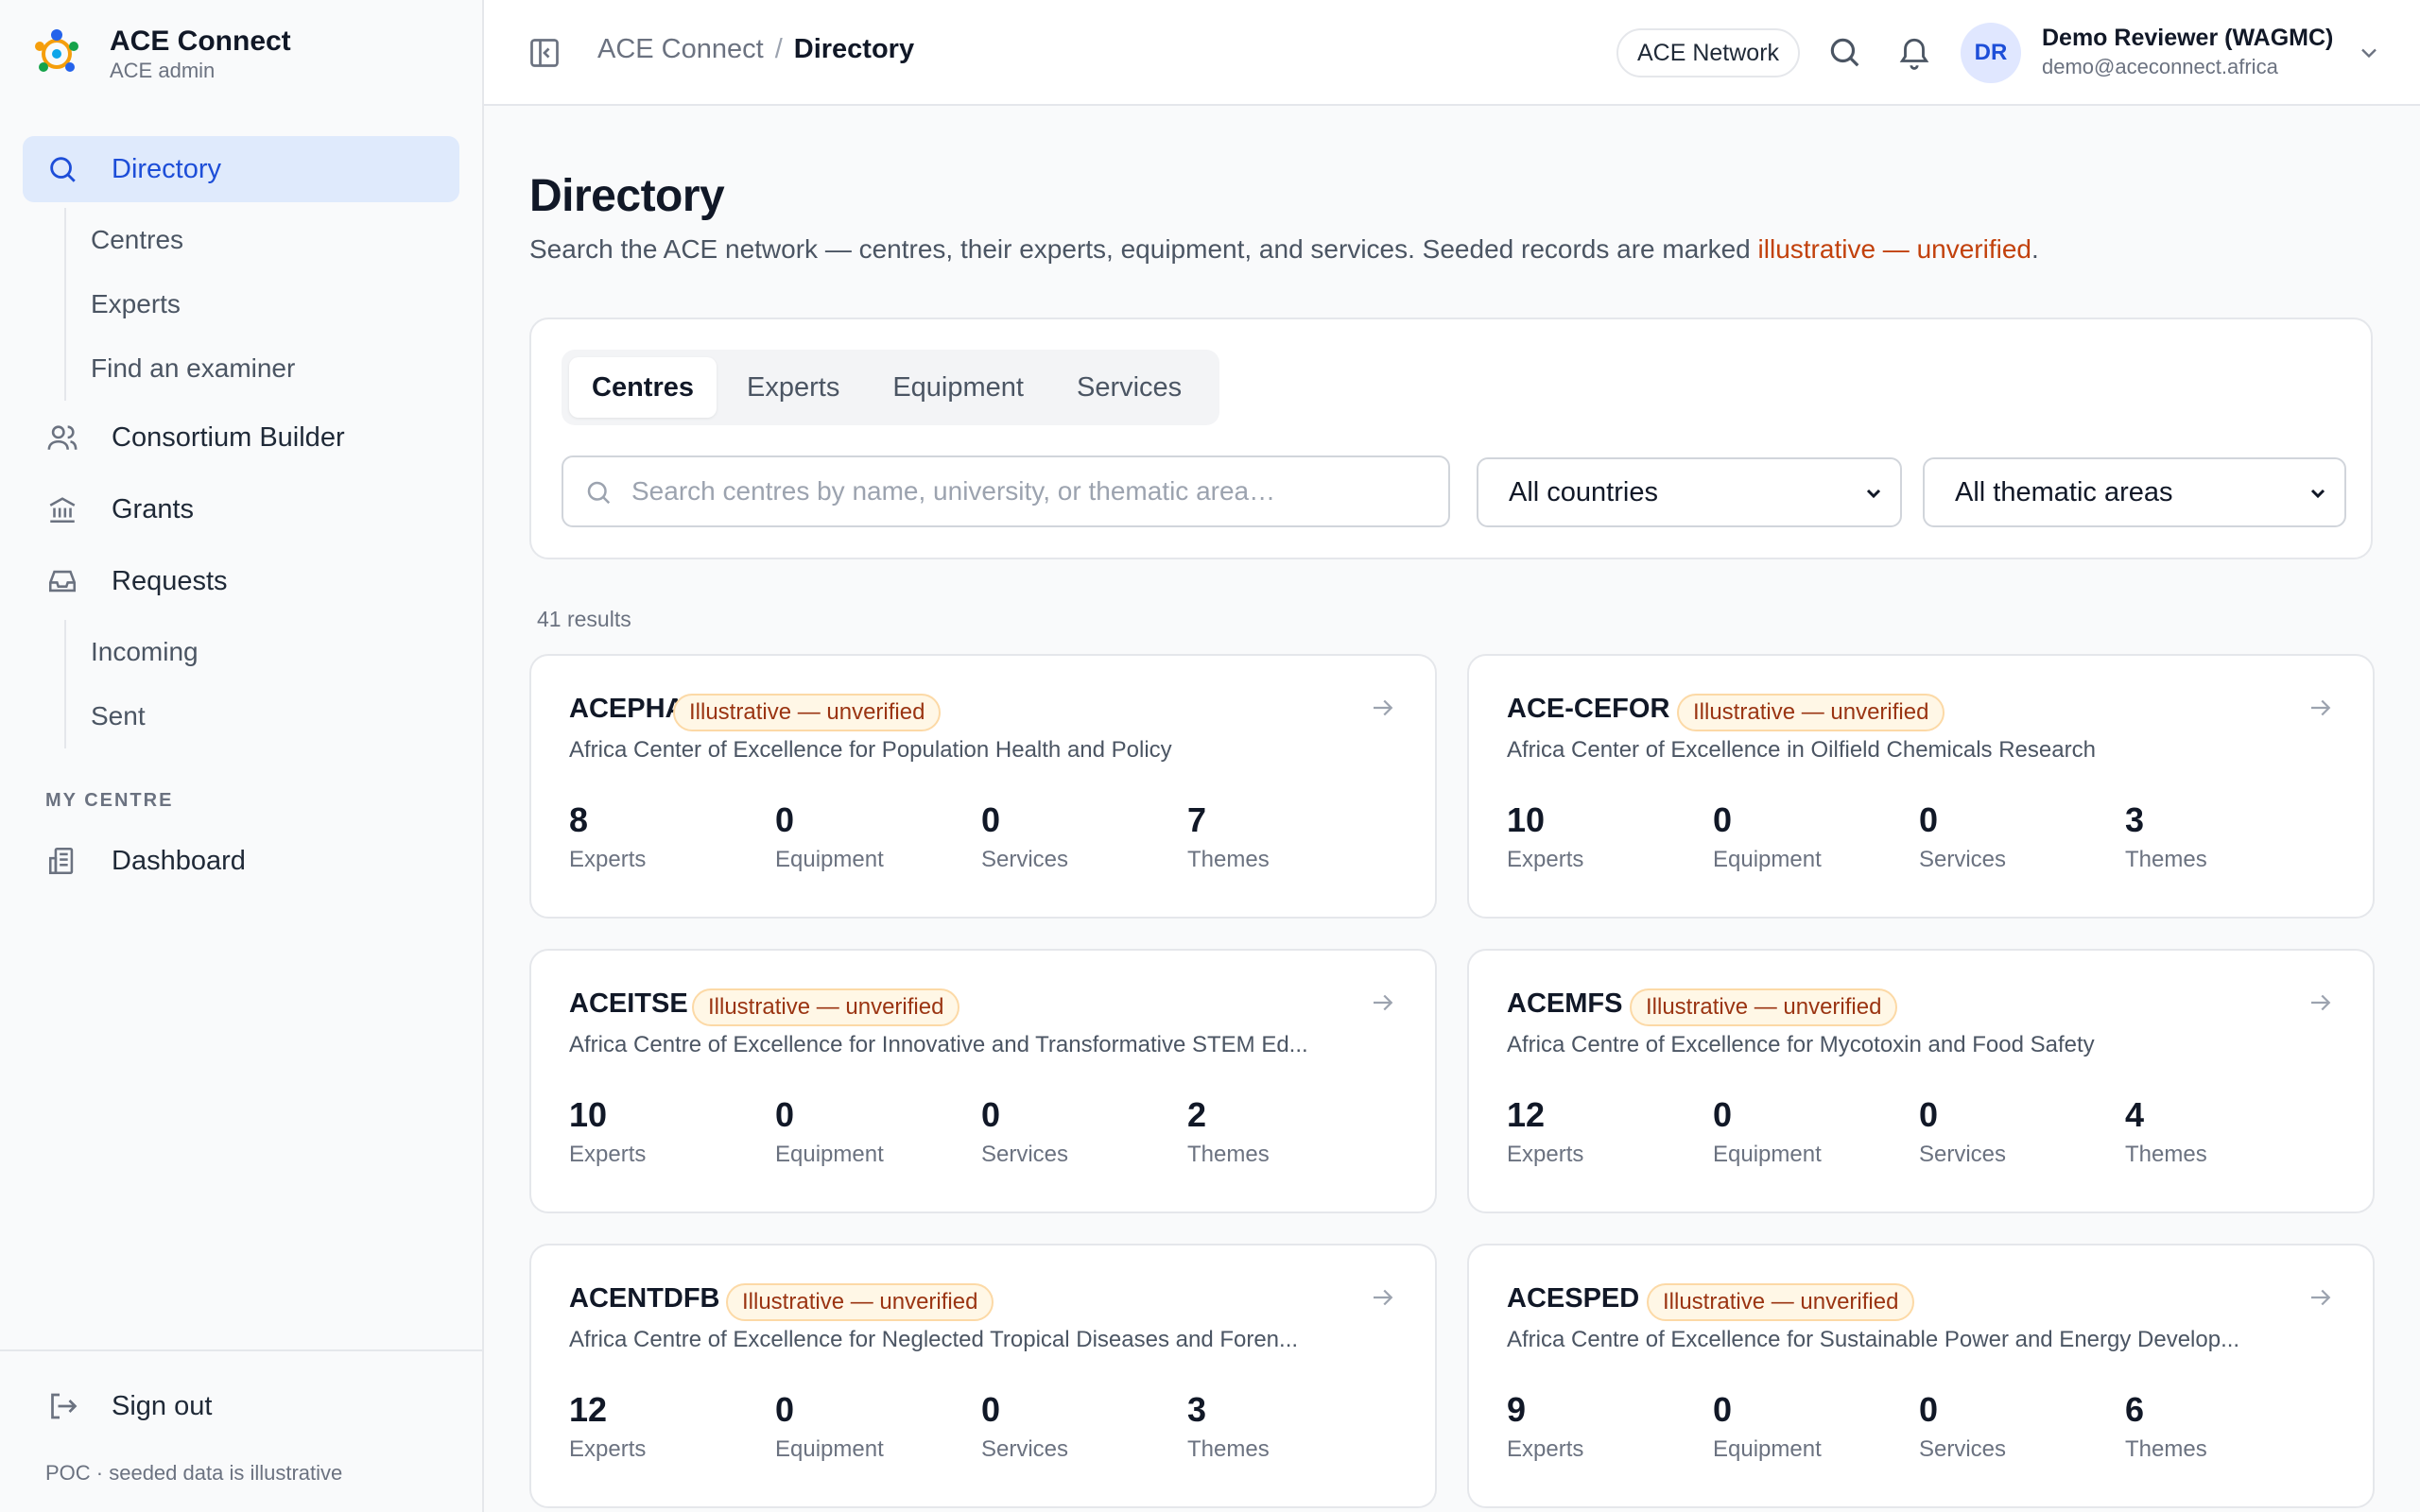  Describe the element at coordinates (241, 509) in the screenshot. I see `sidebar-item-grants: Grants` at that location.